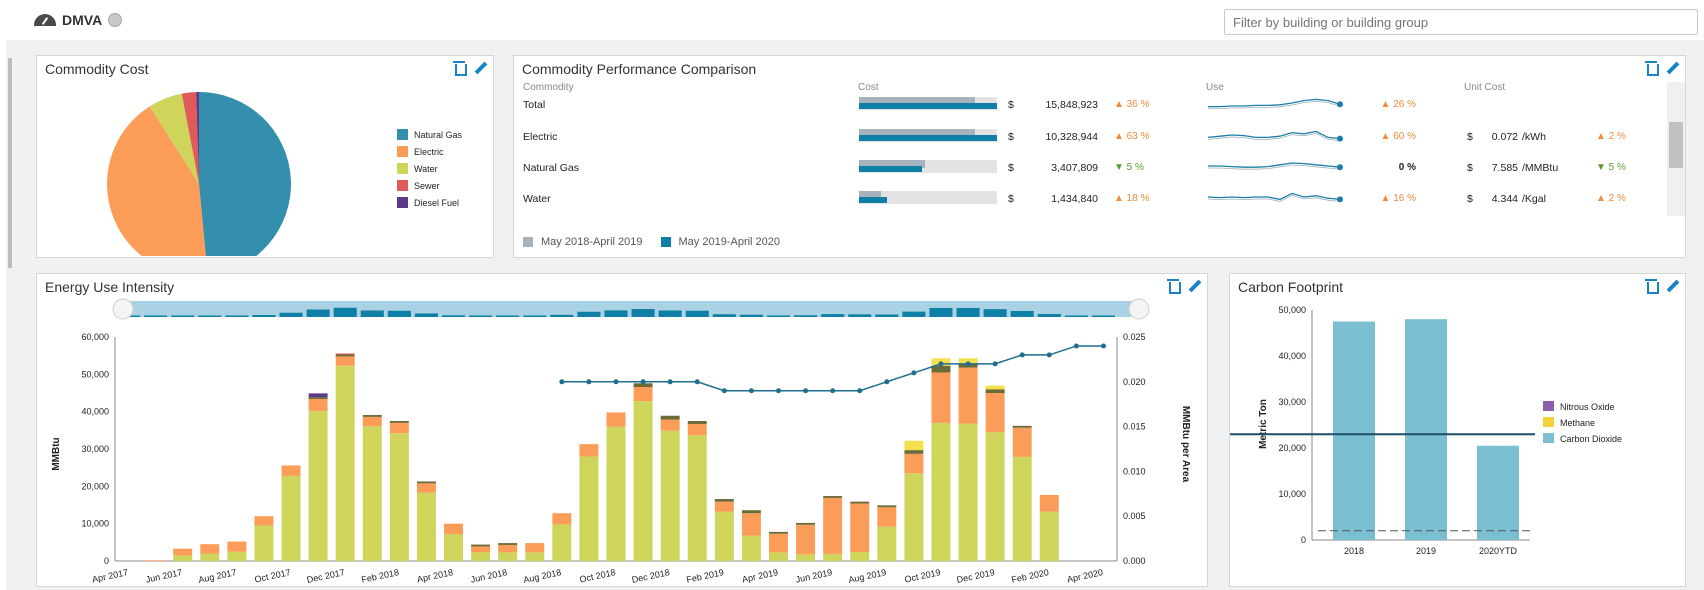 Image resolution: width=1704 pixels, height=590 pixels. What do you see at coordinates (639, 69) in the screenshot?
I see `panel-title: Commodity Performance Comparison` at bounding box center [639, 69].